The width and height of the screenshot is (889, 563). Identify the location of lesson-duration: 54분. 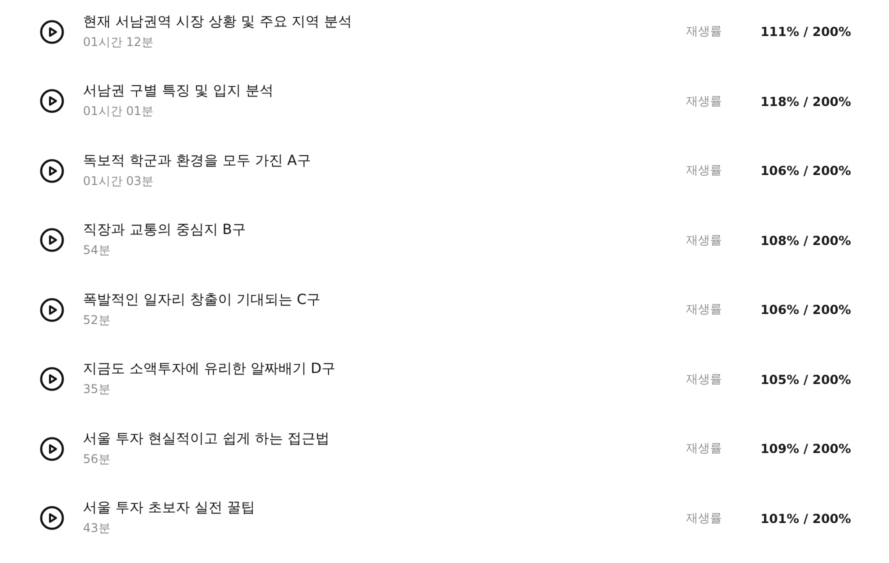
(97, 251).